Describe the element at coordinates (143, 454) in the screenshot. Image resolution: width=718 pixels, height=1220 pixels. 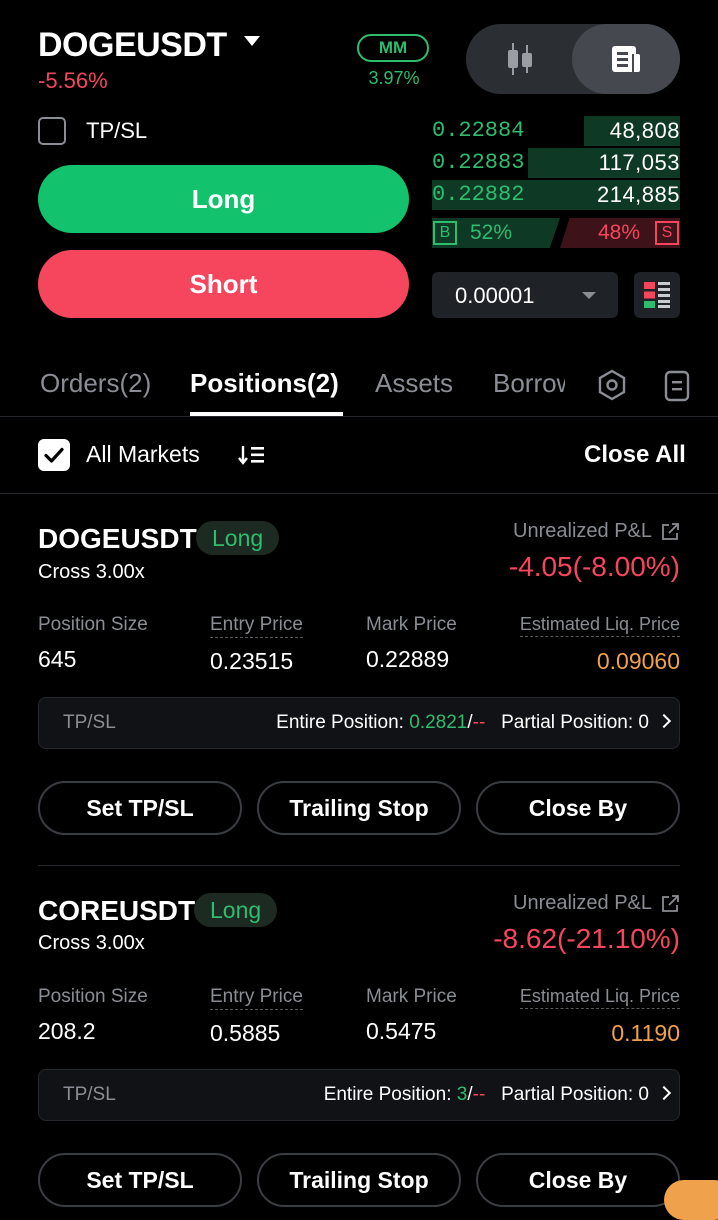
I see `all-markets-label: All Markets` at that location.